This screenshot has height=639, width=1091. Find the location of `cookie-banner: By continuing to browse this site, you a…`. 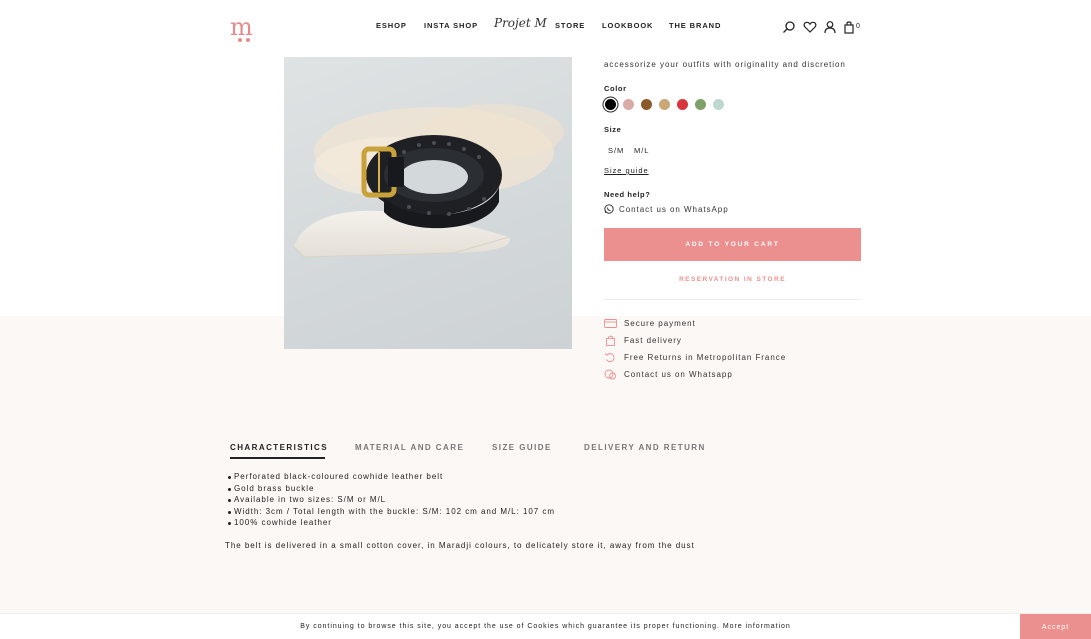

cookie-banner: By continuing to browse this site, you a… is located at coordinates (545, 626).